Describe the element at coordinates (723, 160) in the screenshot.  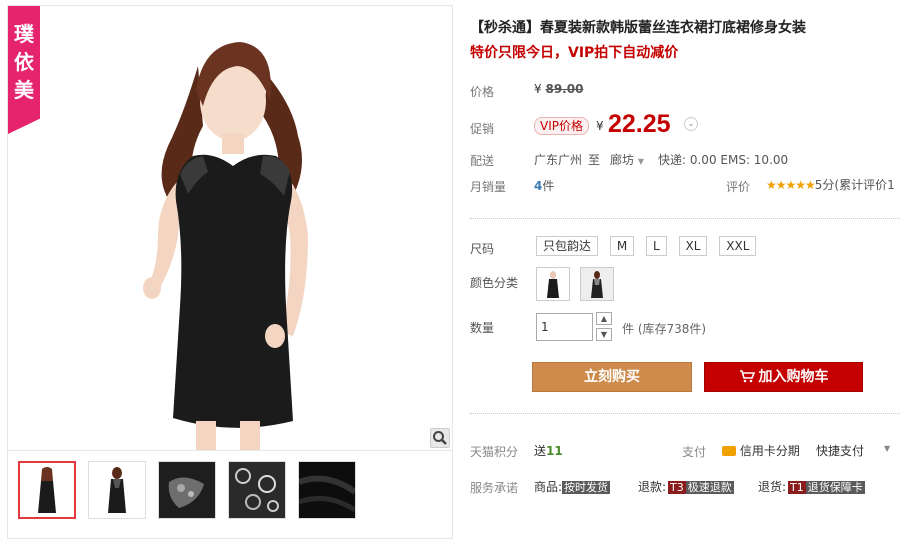
I see `shipping-fees: 快递: 0.00 EMS: 10.00` at that location.